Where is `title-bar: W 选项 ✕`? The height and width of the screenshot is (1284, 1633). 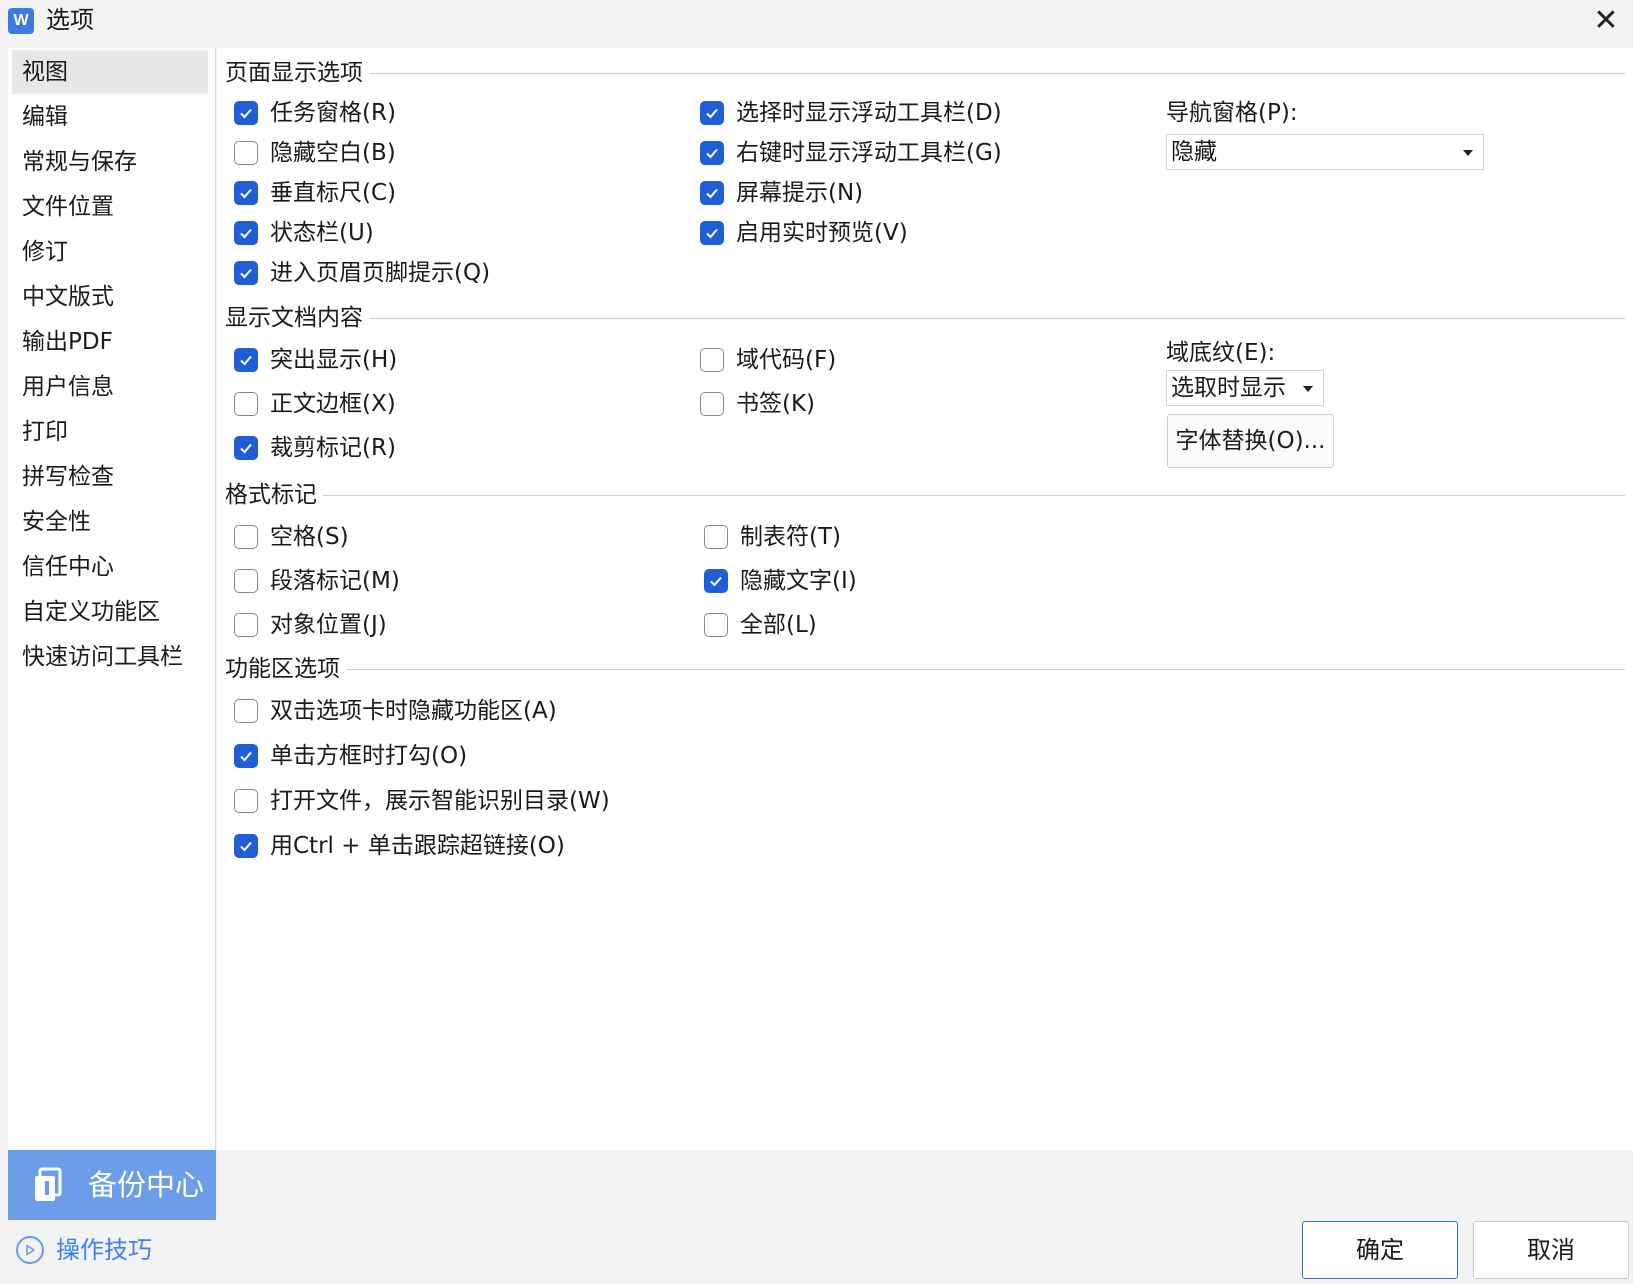
title-bar: W 选项 ✕ is located at coordinates (816, 24).